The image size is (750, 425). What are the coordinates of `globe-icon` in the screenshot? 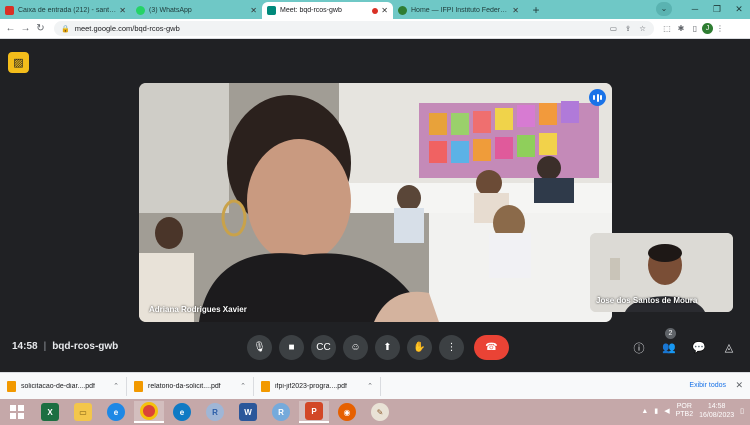 It's located at (402, 10).